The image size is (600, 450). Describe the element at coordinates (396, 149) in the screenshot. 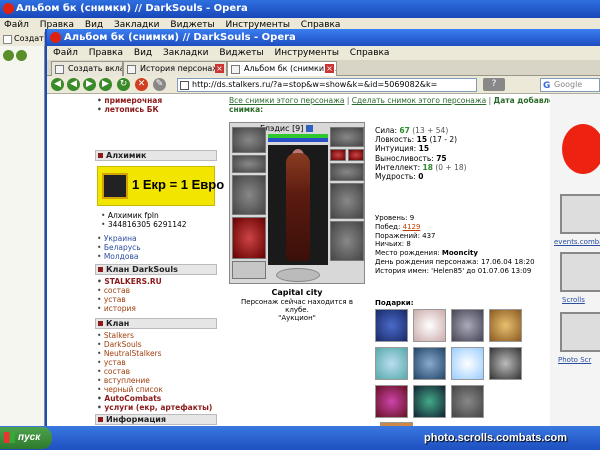

I see `stat-intuition-label: Интуиция:` at that location.